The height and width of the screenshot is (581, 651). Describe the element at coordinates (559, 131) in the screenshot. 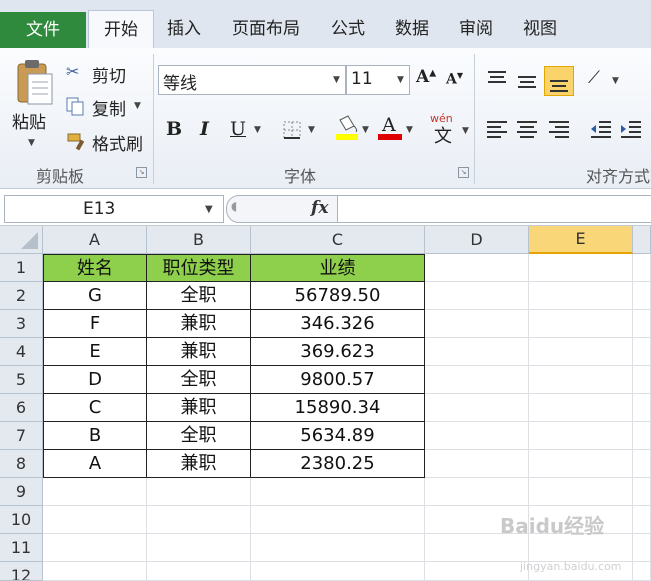

I see `align-right-button` at that location.